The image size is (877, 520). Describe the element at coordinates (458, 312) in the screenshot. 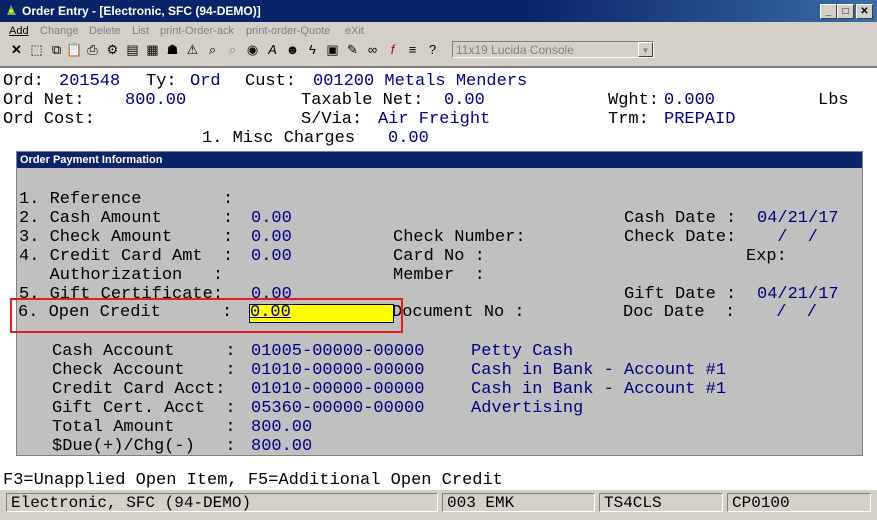

I see `document-no-label: Document No :` at that location.